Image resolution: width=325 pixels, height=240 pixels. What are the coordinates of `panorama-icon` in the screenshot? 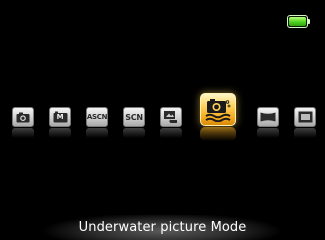 It's located at (268, 117).